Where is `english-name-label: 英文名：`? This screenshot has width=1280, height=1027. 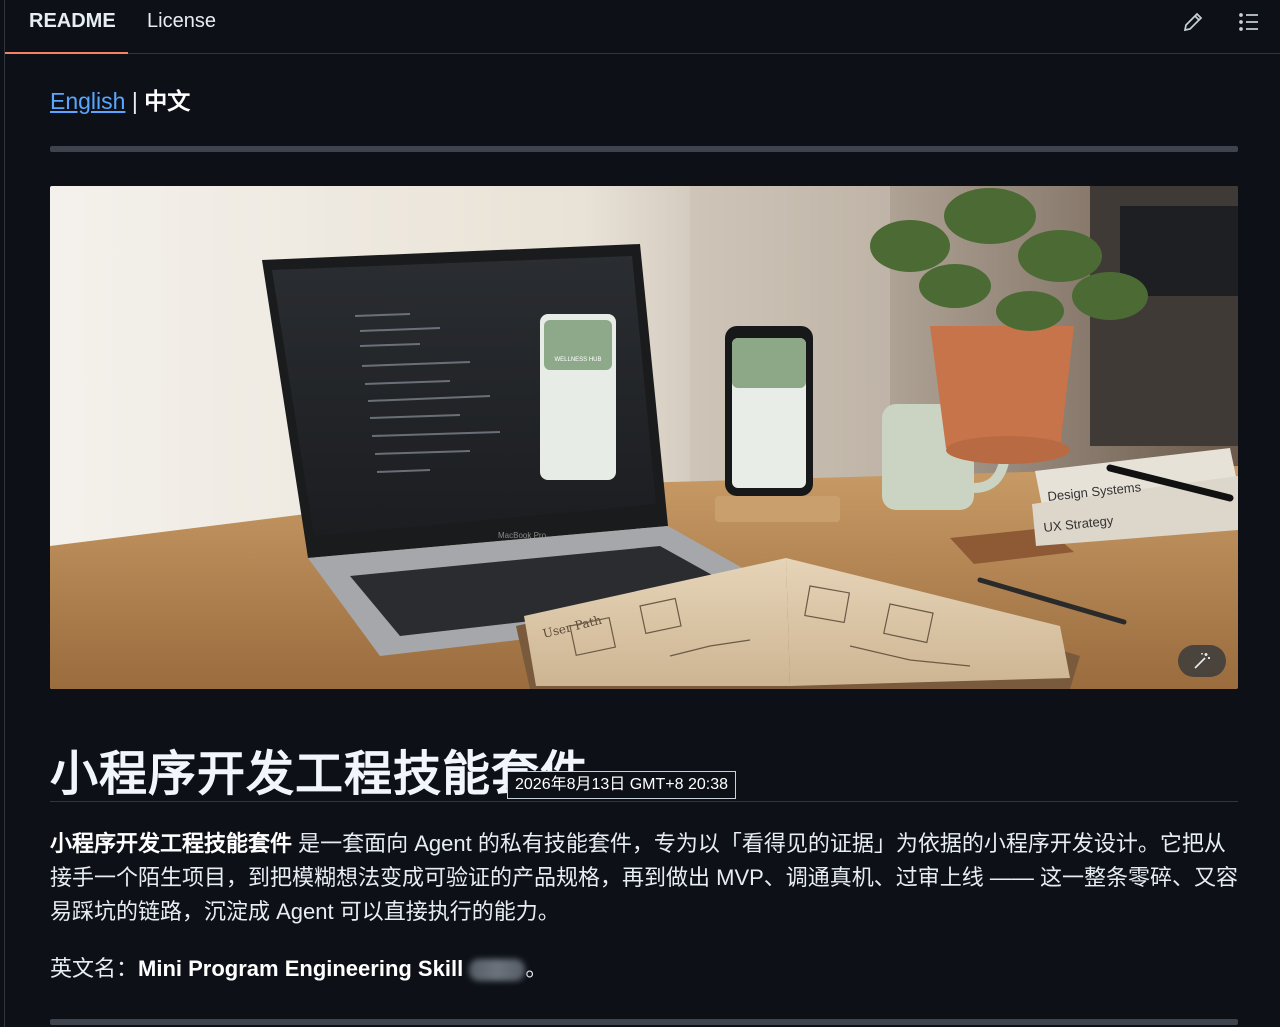
english-name-label: 英文名： is located at coordinates (94, 968).